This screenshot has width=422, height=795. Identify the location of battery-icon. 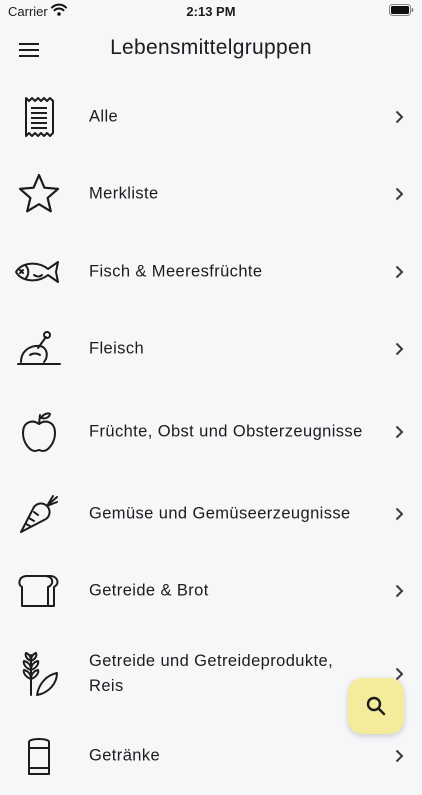
(401, 10).